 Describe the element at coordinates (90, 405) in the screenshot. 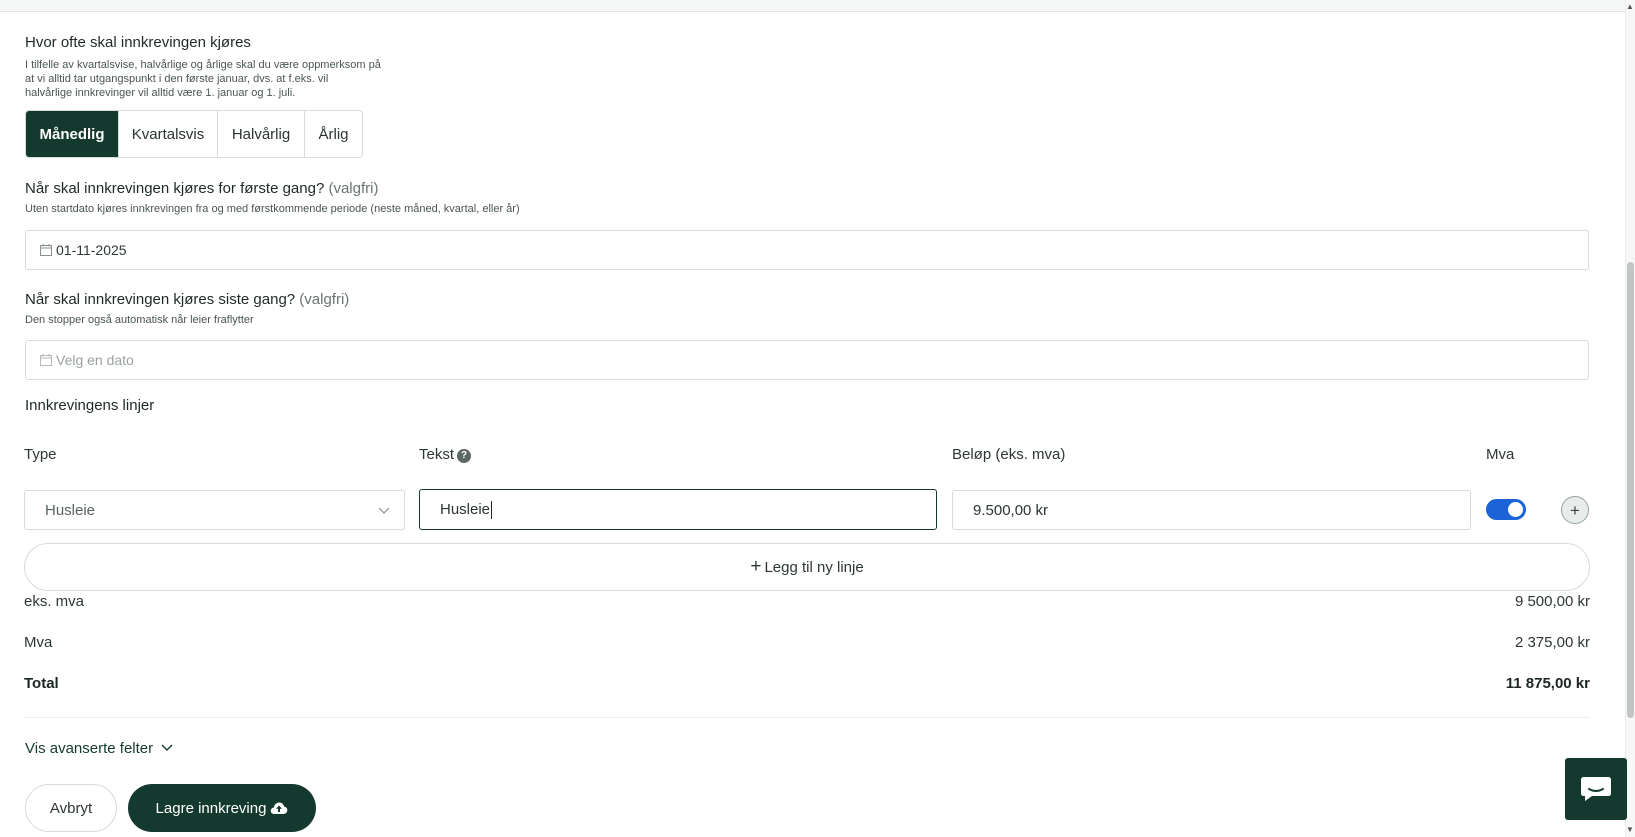

I see `lines-title: Innkrevingens linjer` at that location.